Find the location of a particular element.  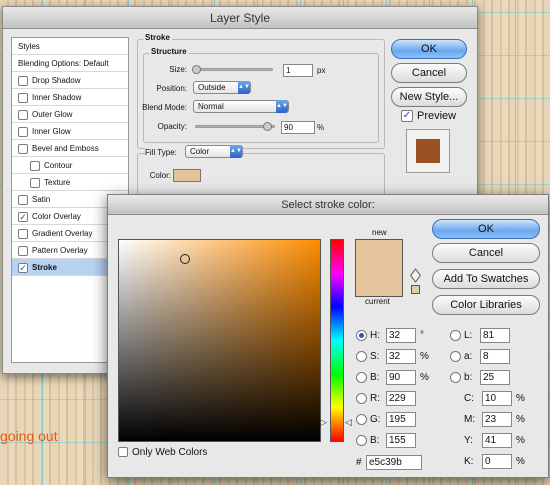

hex-label: # is located at coordinates (359, 462).